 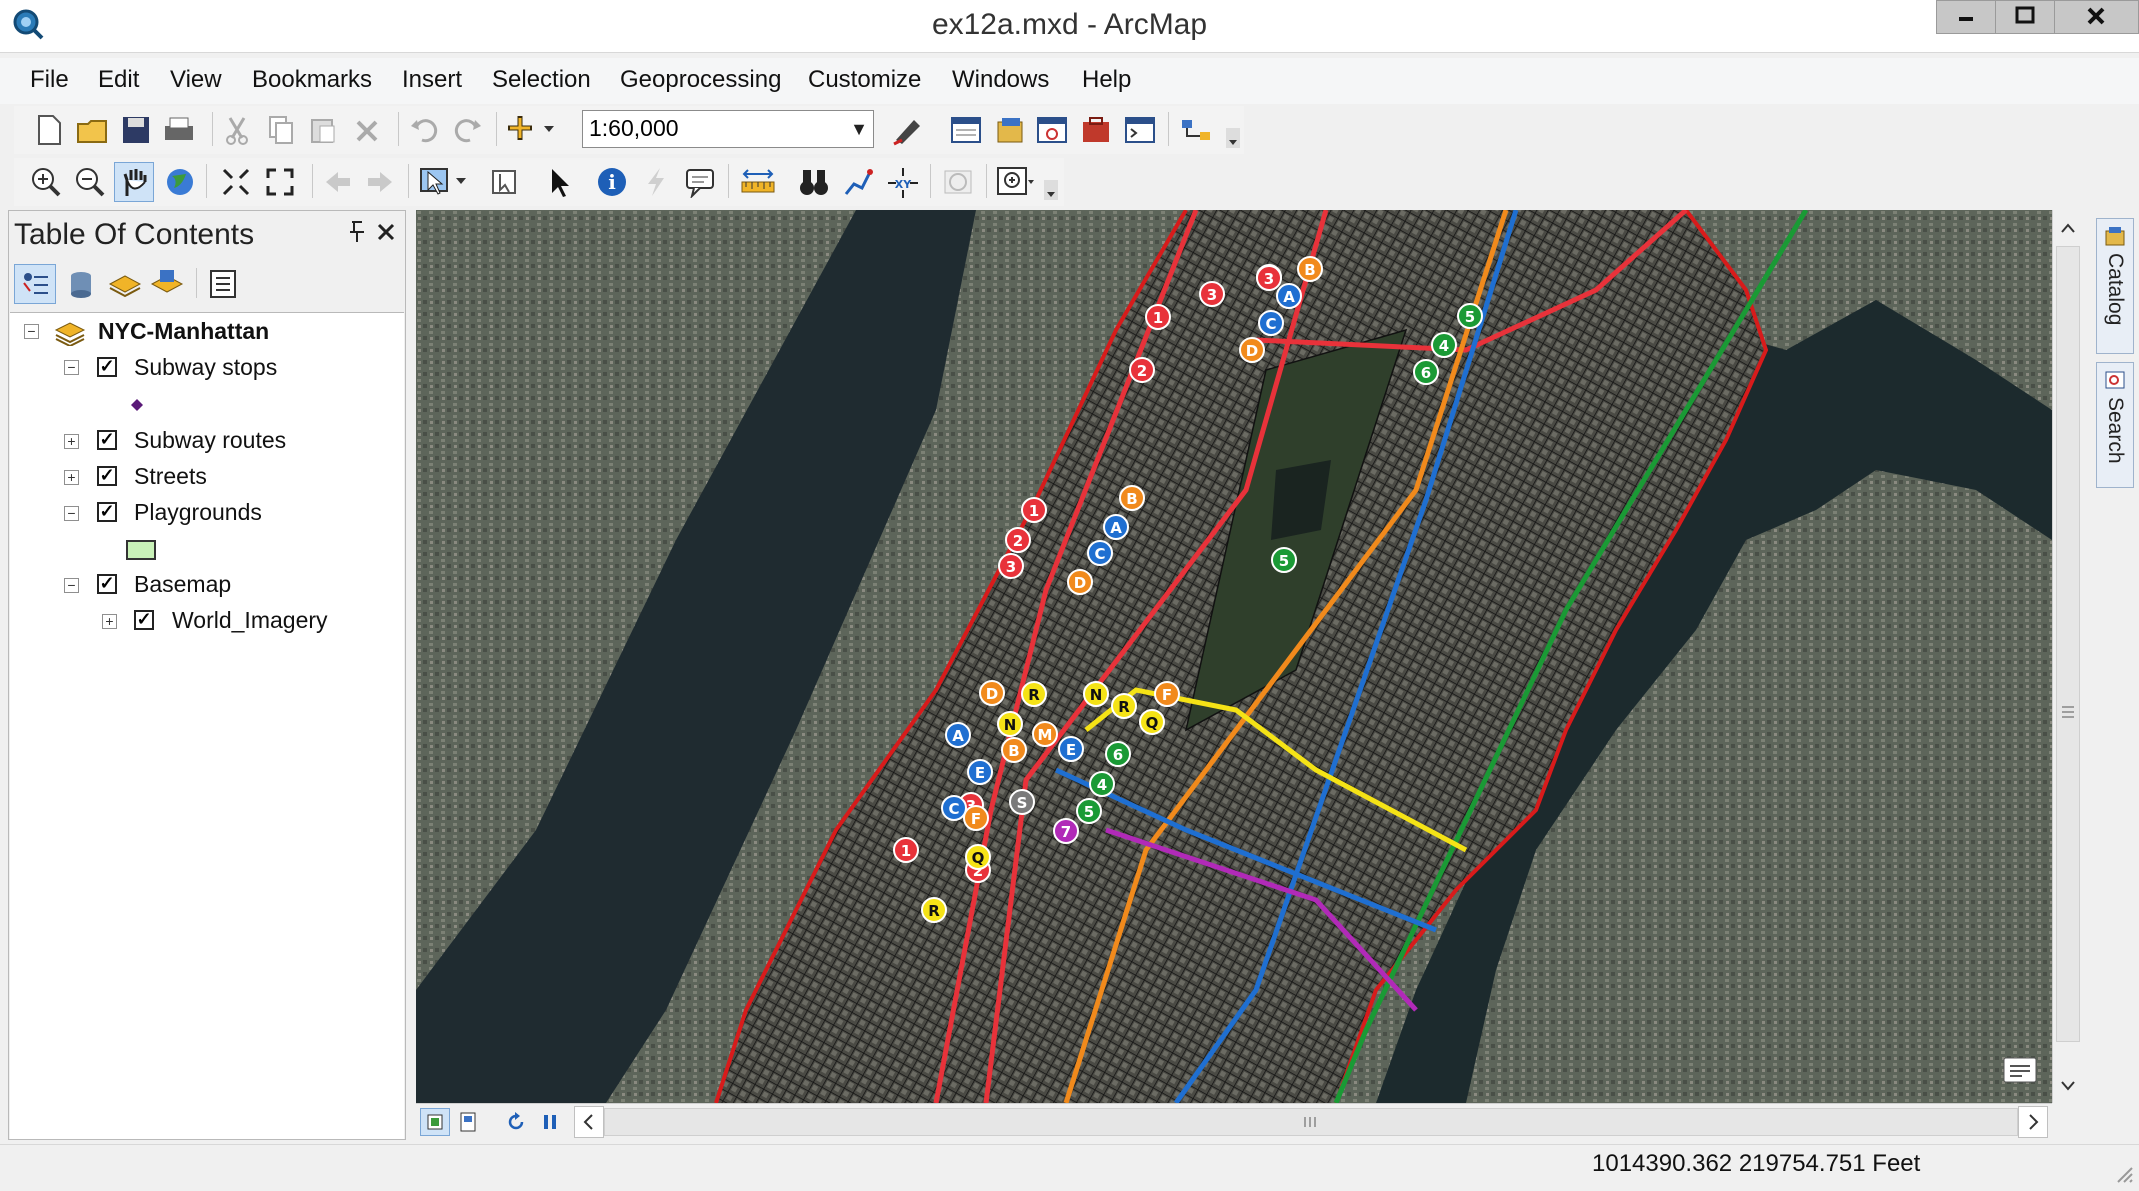 What do you see at coordinates (323, 132) in the screenshot?
I see `paste-icon` at bounding box center [323, 132].